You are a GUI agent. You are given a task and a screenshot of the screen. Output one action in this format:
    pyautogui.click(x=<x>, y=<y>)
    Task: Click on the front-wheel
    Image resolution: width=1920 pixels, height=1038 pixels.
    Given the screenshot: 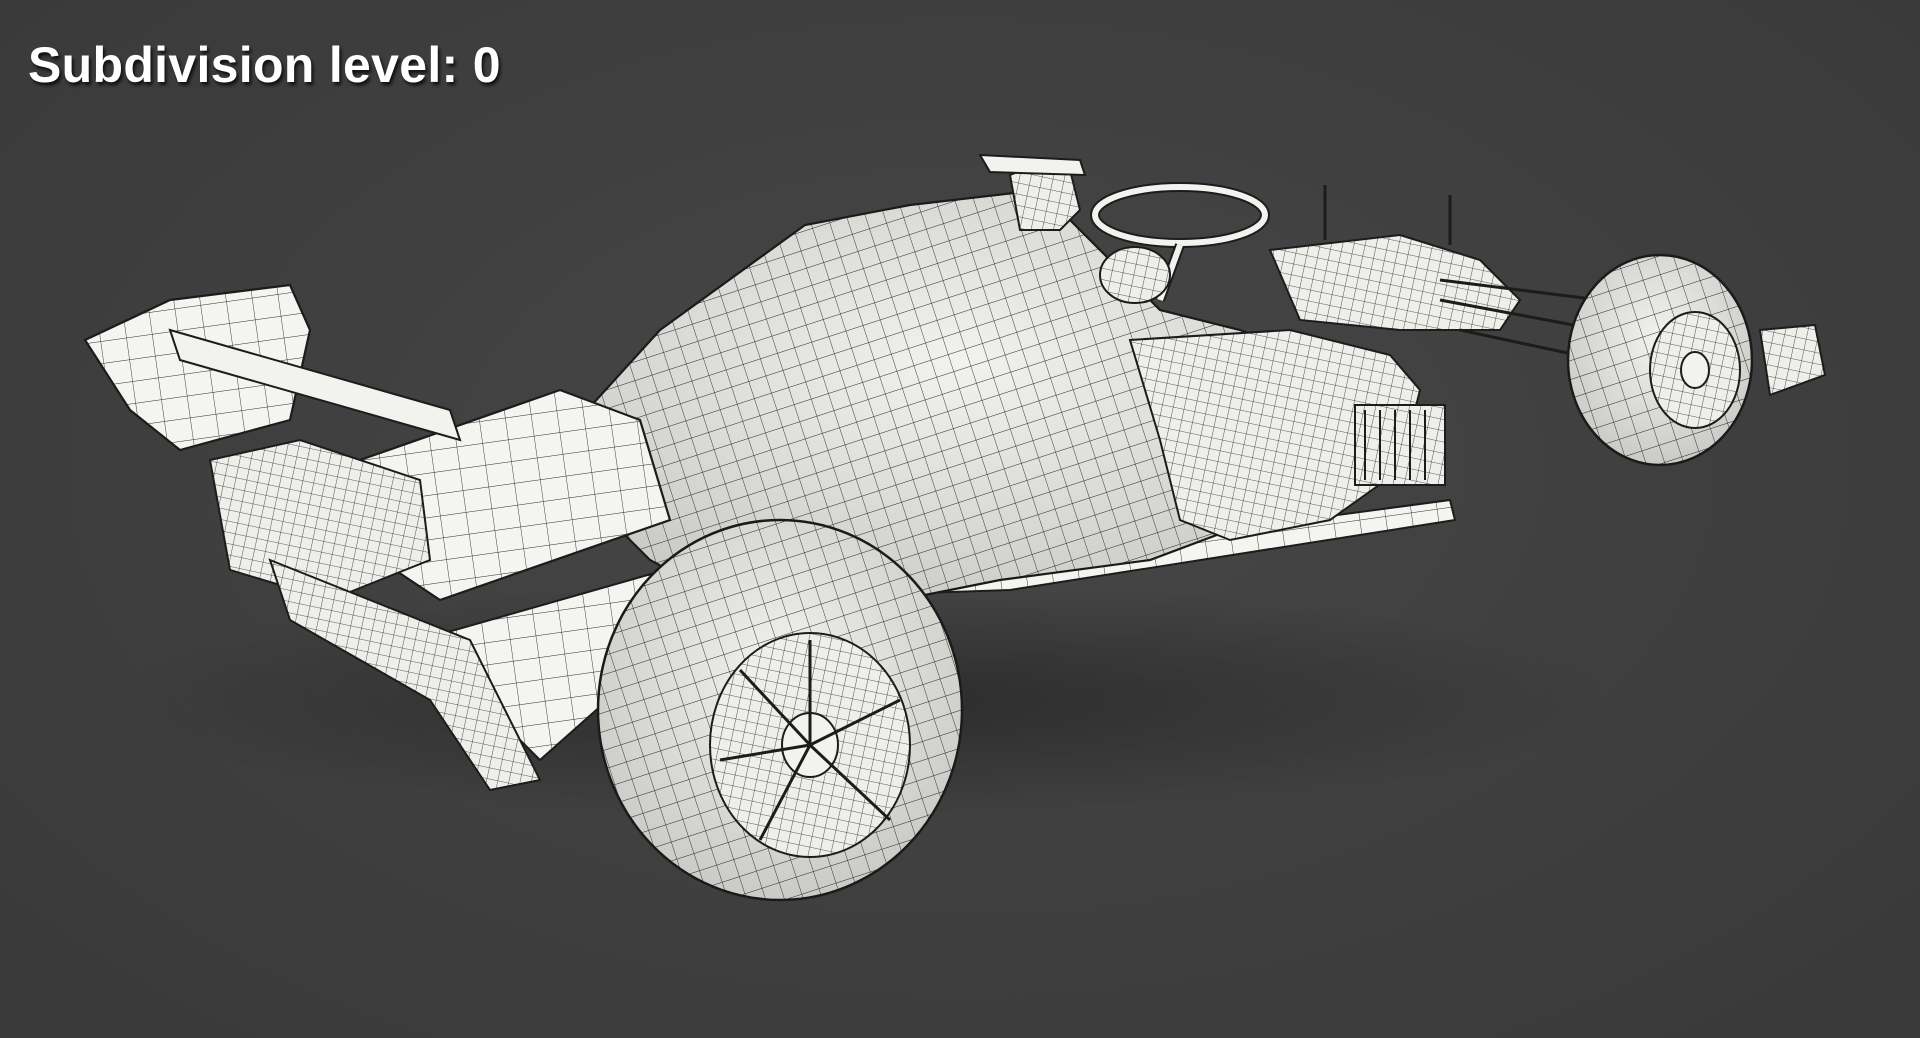 What is the action you would take?
    pyautogui.click(x=1660, y=360)
    